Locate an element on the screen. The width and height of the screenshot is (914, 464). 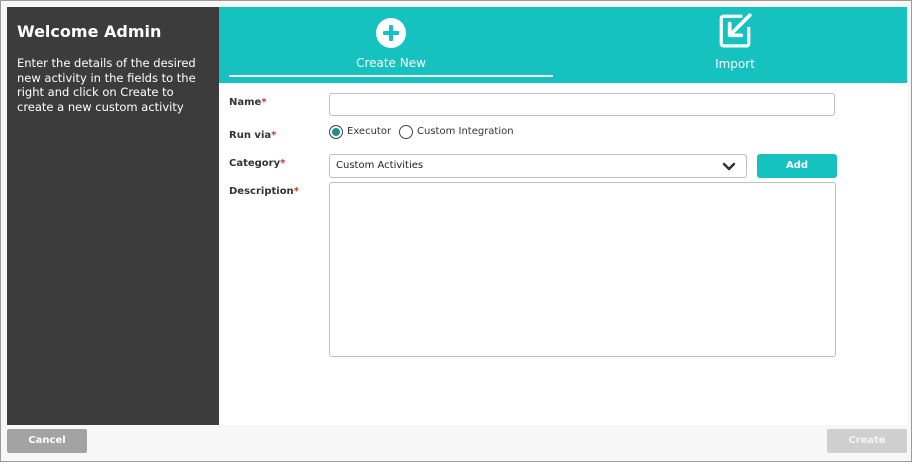
description-label-text: Description is located at coordinates (261, 191).